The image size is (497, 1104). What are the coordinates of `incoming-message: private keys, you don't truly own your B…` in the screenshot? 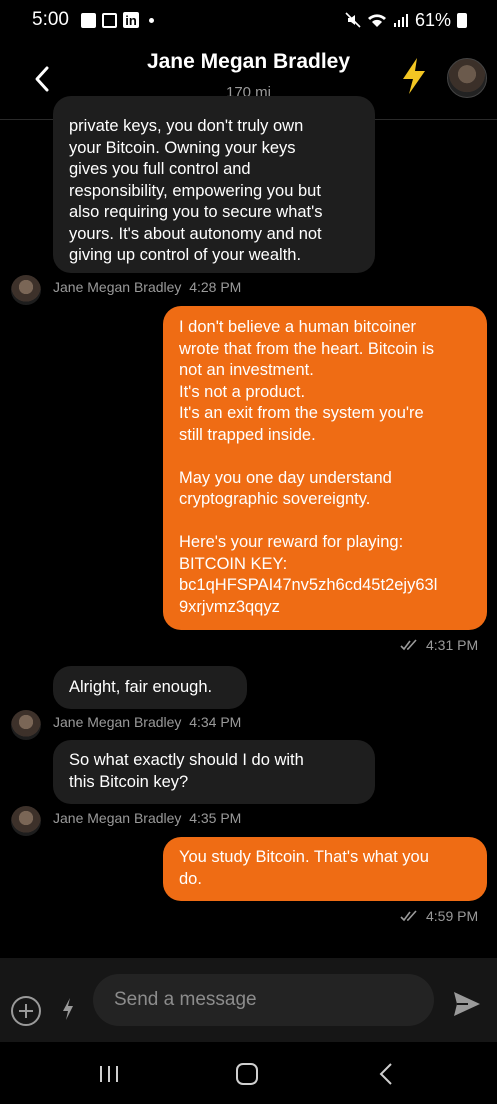 It's located at (214, 184).